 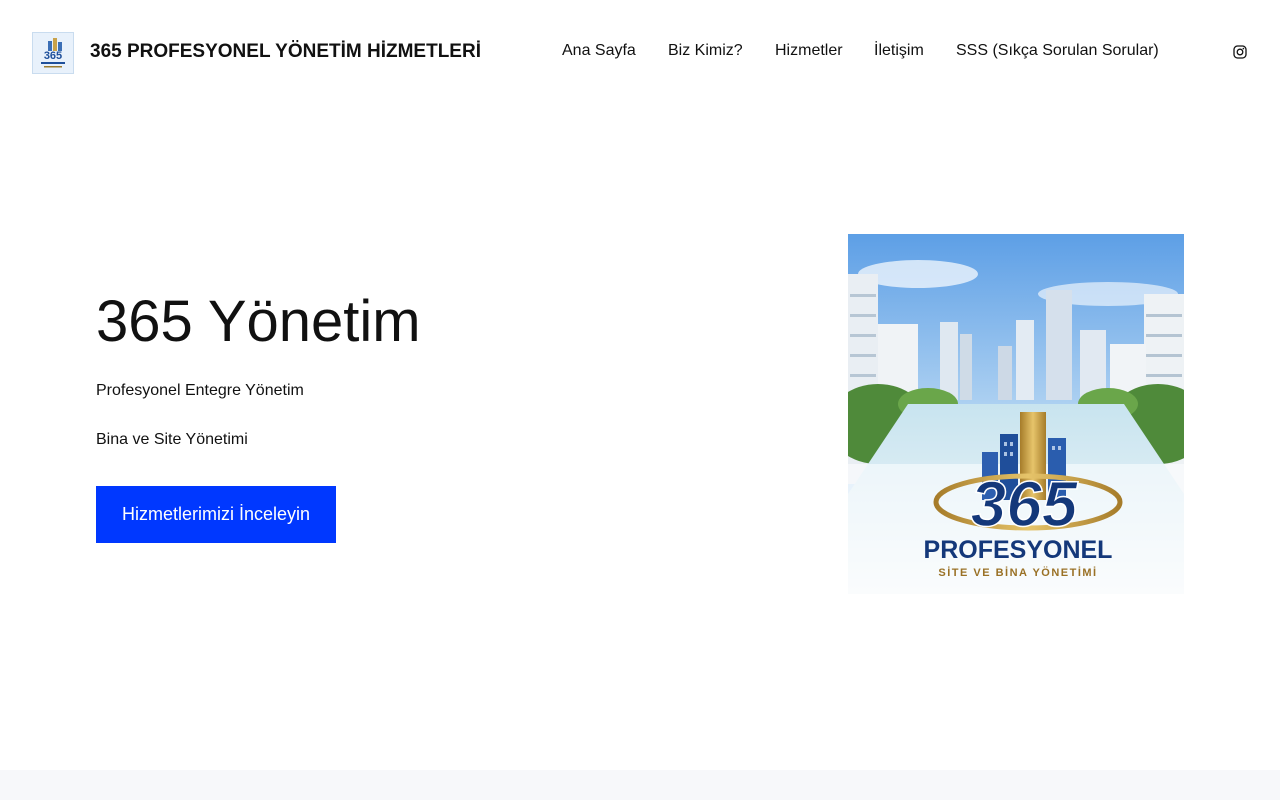 I want to click on hero-image: 365 PROFESYONEL SİTE VE BİNA YÖNETİMİ, so click(x=1016, y=414).